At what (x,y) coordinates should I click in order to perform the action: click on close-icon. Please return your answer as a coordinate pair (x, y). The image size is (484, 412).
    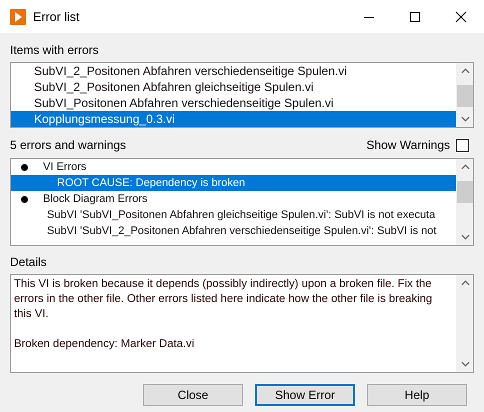
    Looking at the image, I should click on (461, 16).